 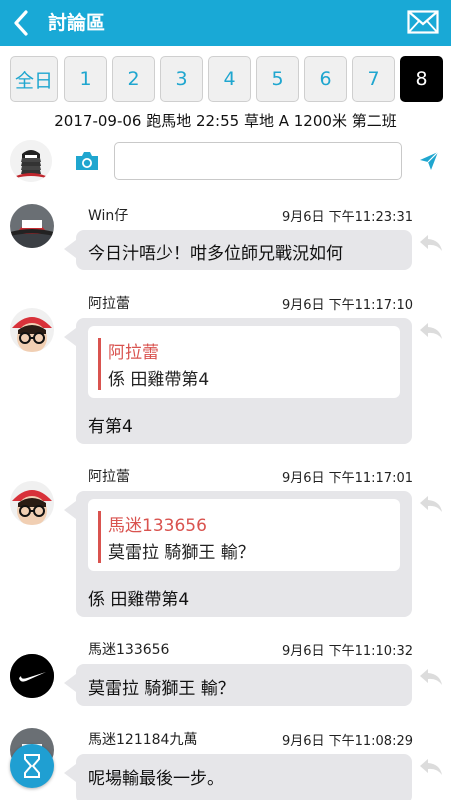 What do you see at coordinates (133, 79) in the screenshot?
I see `tab-race-2: 2` at bounding box center [133, 79].